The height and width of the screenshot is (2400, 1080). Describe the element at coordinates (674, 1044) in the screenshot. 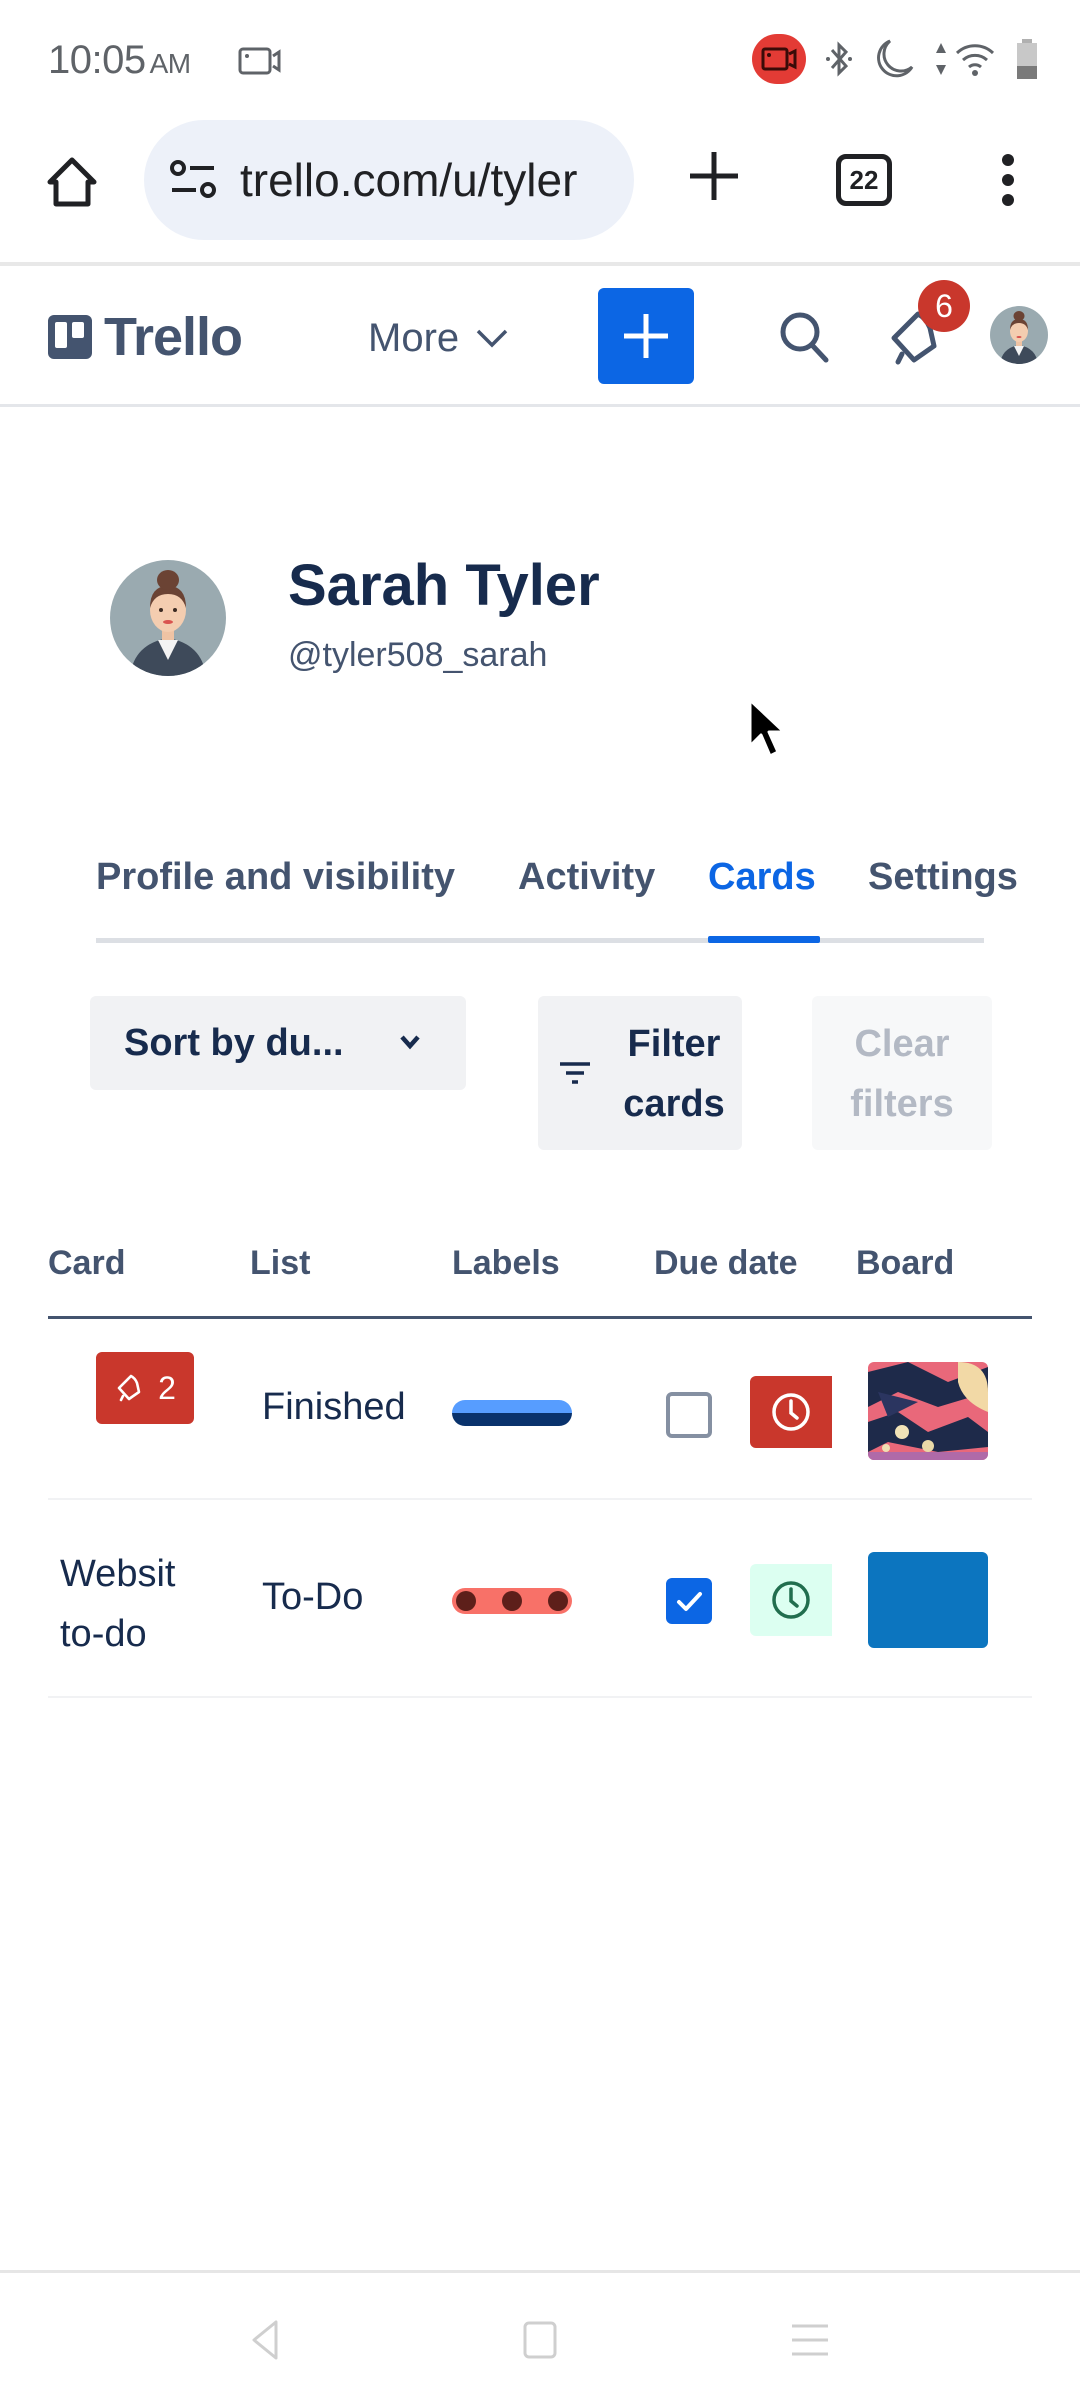

I see `filter-label-line1: Filter` at that location.